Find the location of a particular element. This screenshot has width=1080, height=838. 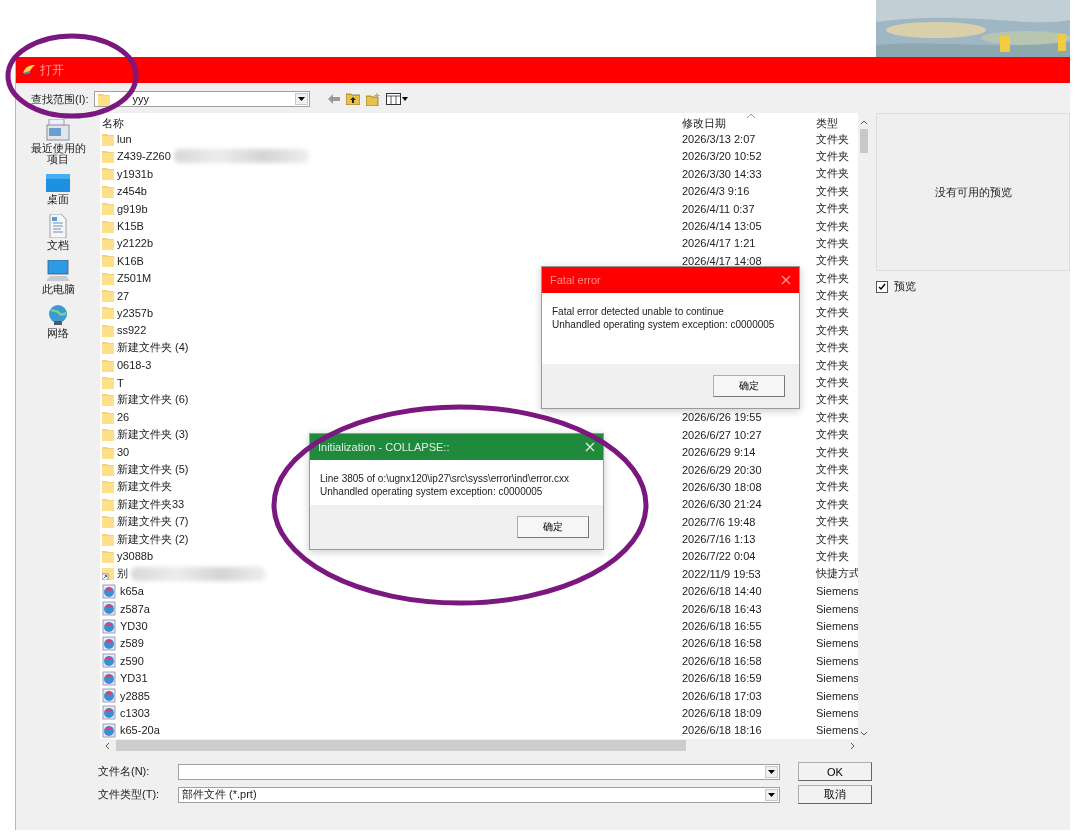

date-cell-text: 2026/4/17 14:08 is located at coordinates (722, 261).